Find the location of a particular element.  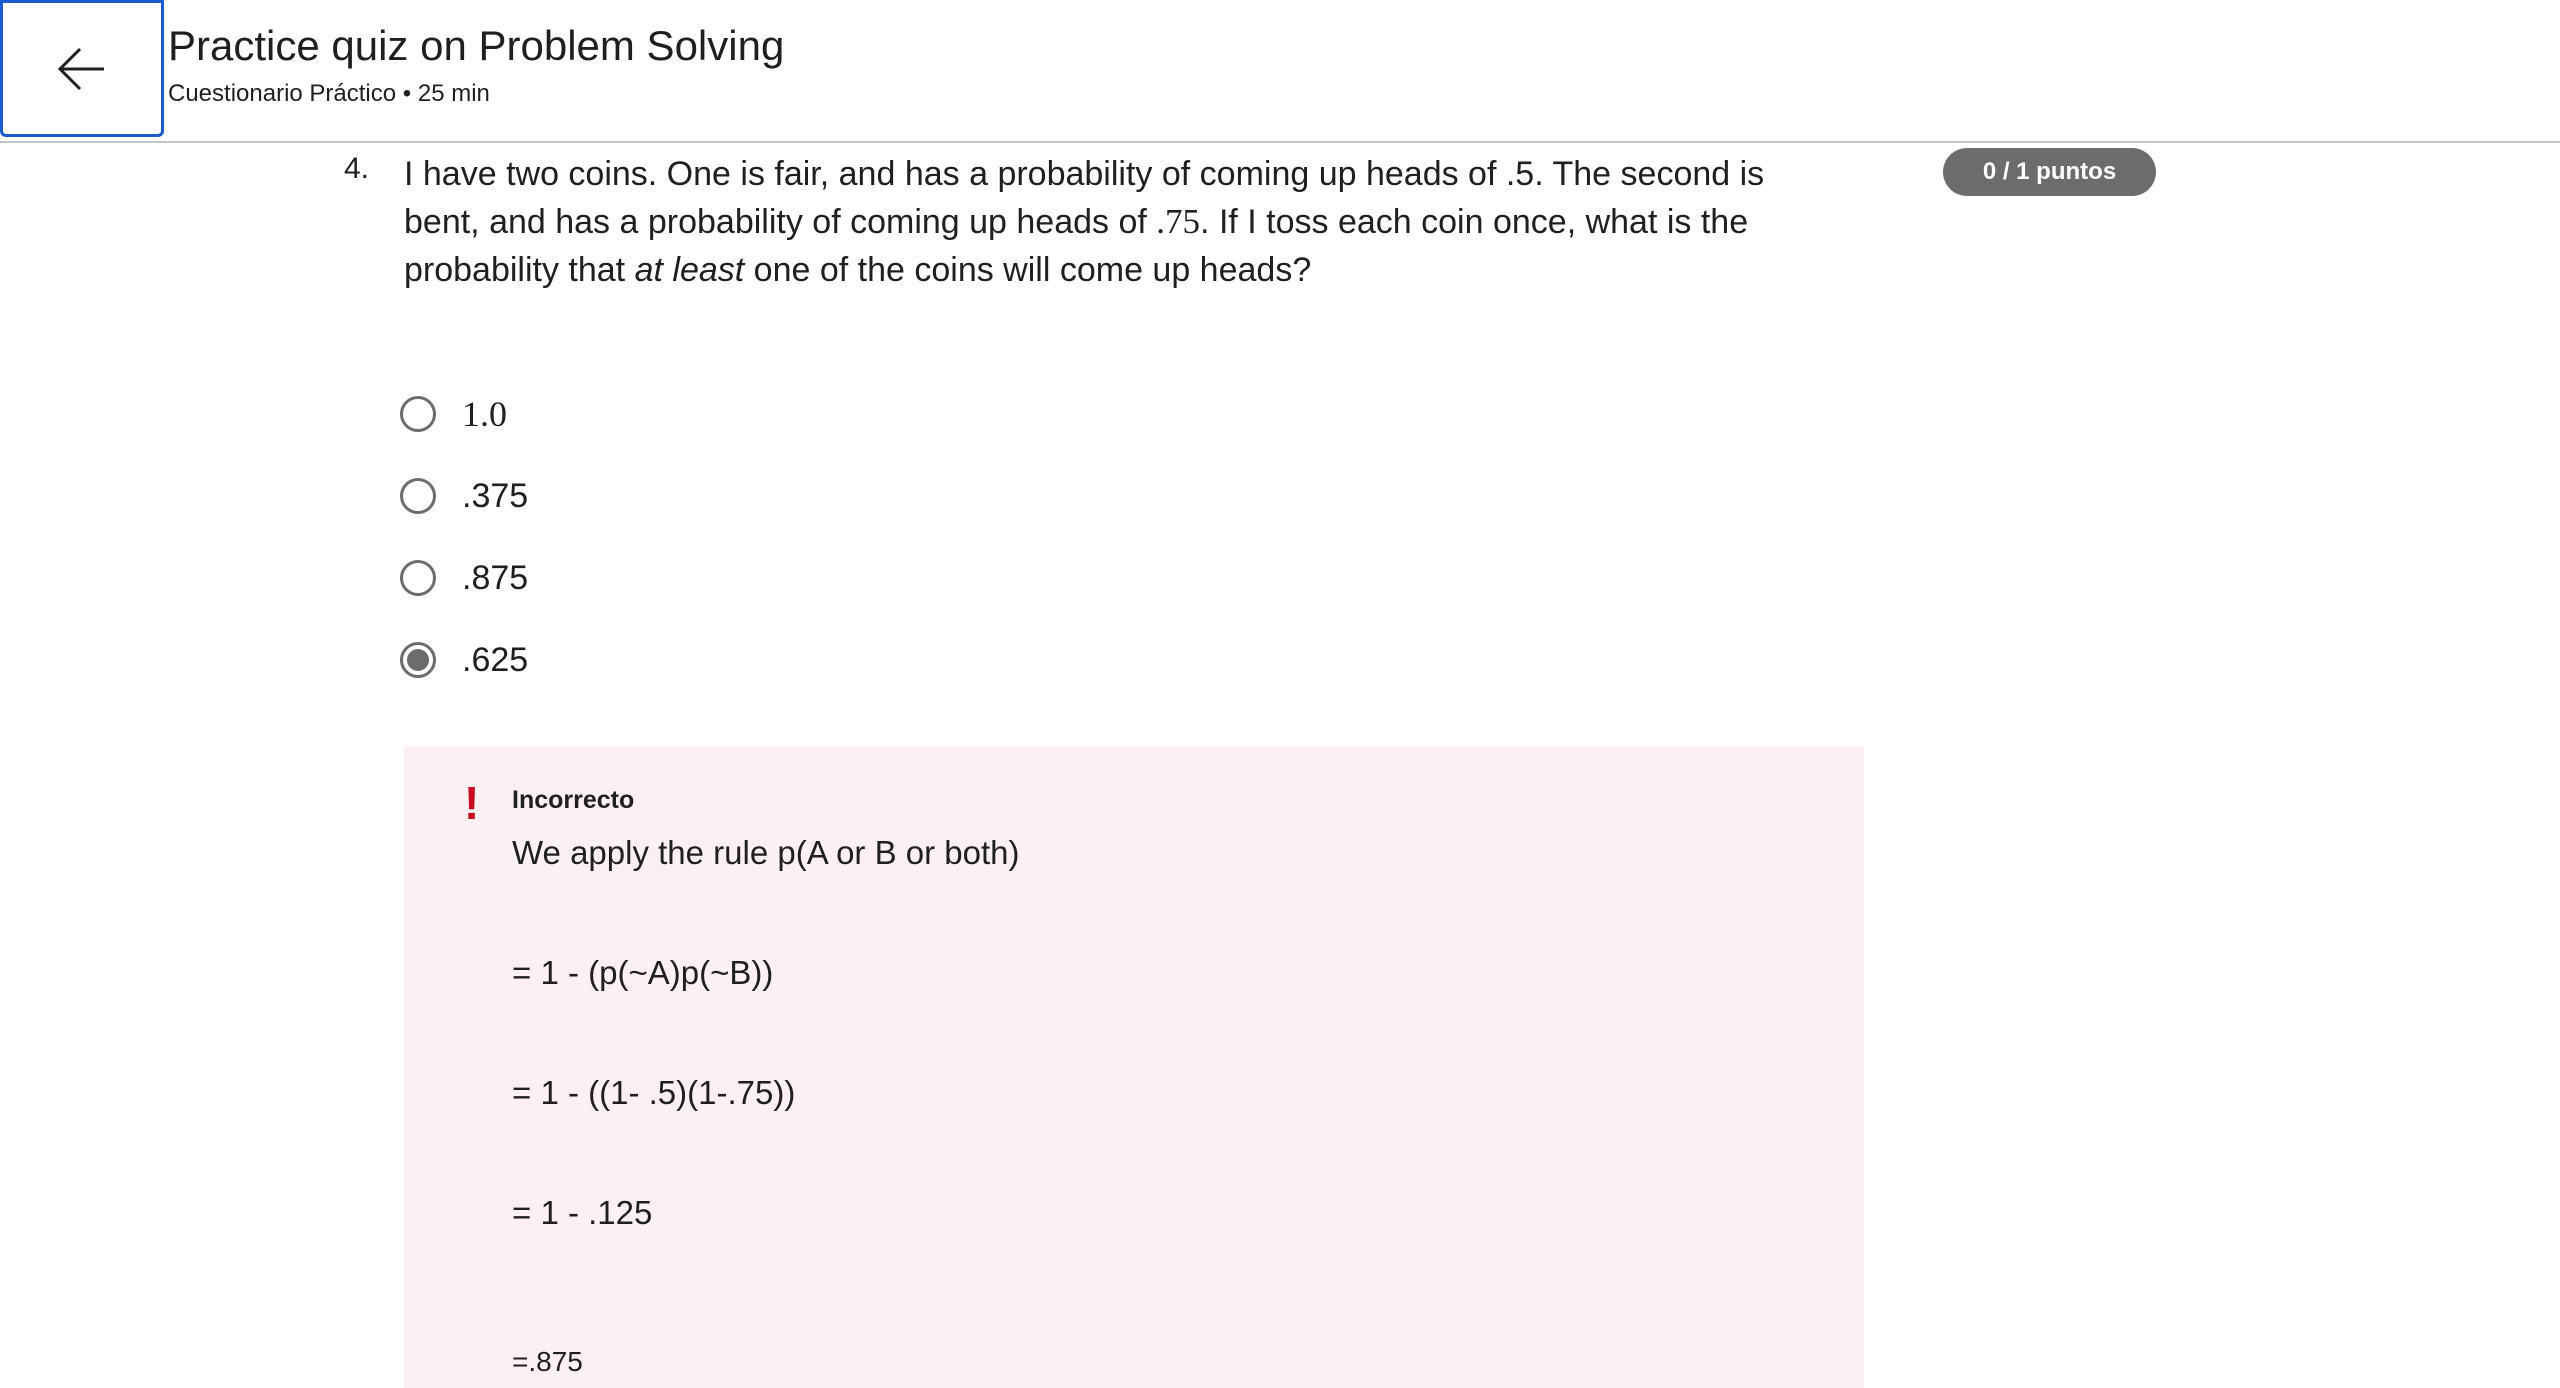

answer-option: .875 is located at coordinates (464, 578).